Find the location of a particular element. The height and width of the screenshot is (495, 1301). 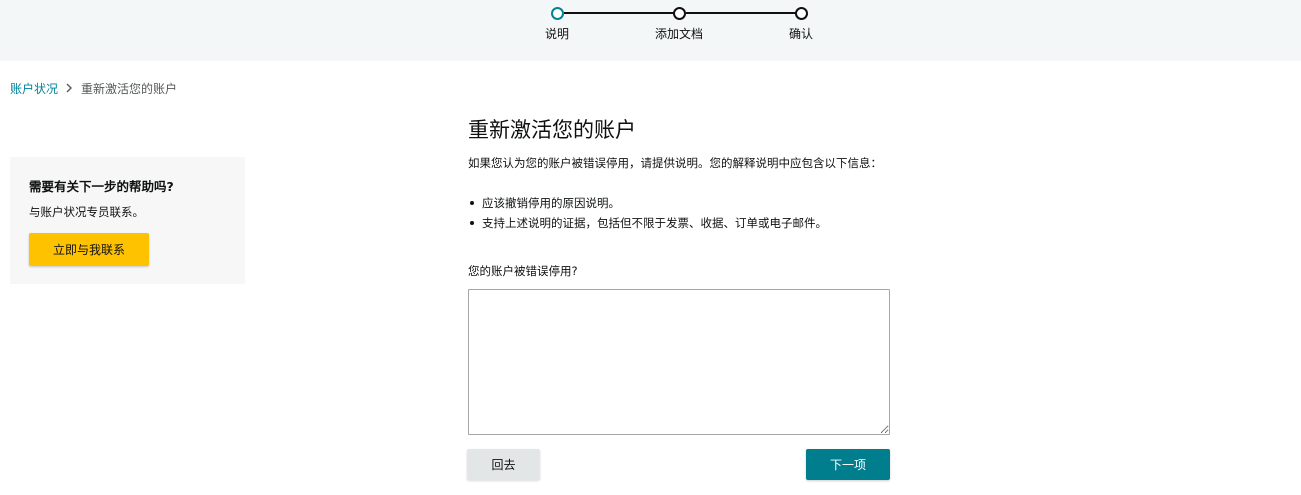

step-3-indicator is located at coordinates (801, 13).